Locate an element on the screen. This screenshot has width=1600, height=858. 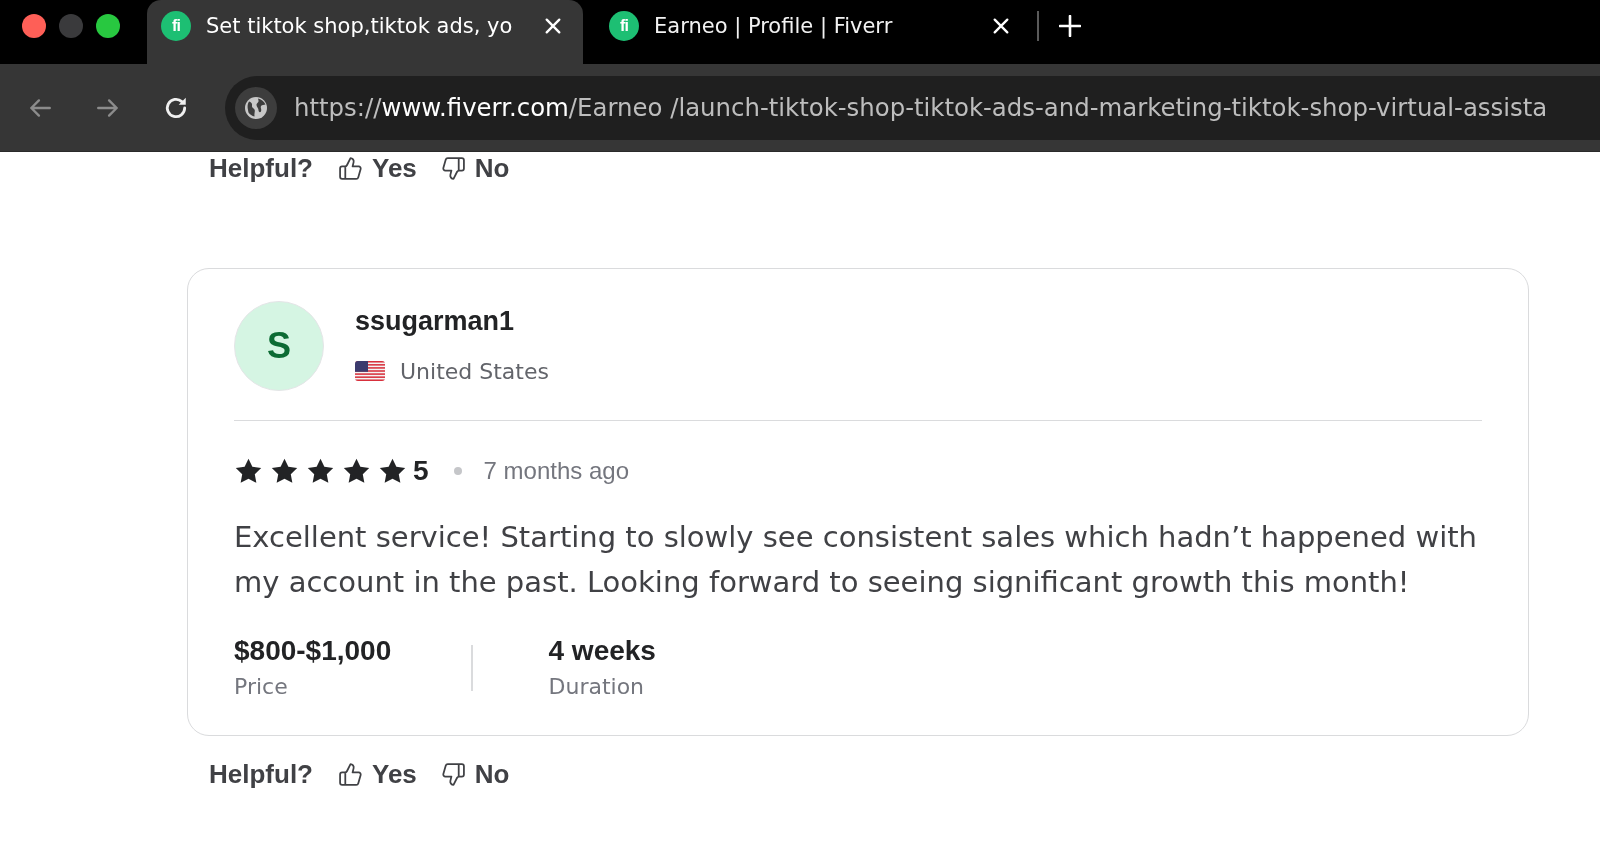
address-bar: https://www.fiverr.com/Earneo /launch-tiktok-shop-tiktok-ads-and-marketing-tiktok-shop-virtual-assista is located at coordinates (912, 107).